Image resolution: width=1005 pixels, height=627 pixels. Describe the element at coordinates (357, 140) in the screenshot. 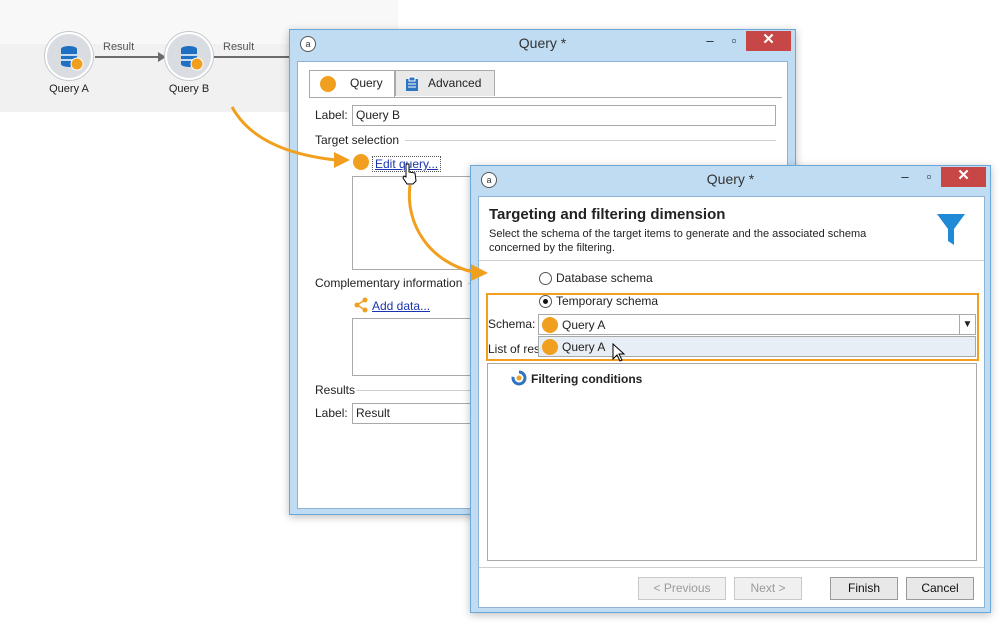

I see `target-selection-heading: Target selection` at that location.